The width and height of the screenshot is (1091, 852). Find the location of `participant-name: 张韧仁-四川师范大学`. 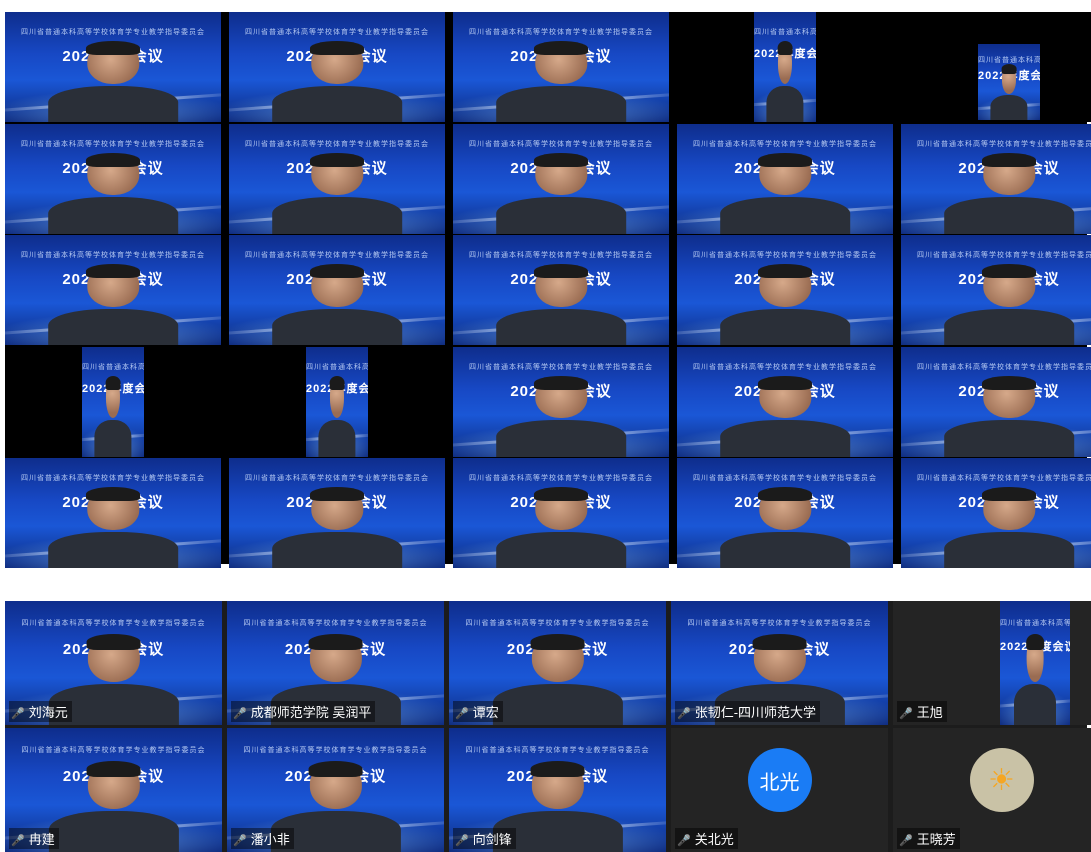

participant-name: 张韧仁-四川师范大学 is located at coordinates (755, 712).